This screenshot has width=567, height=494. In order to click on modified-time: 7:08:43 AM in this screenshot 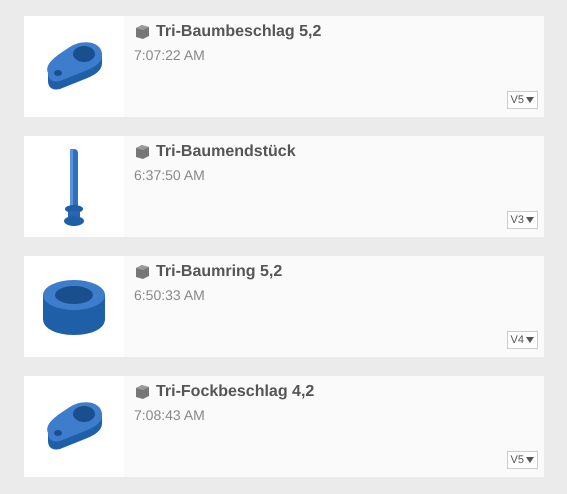, I will do `click(170, 415)`.